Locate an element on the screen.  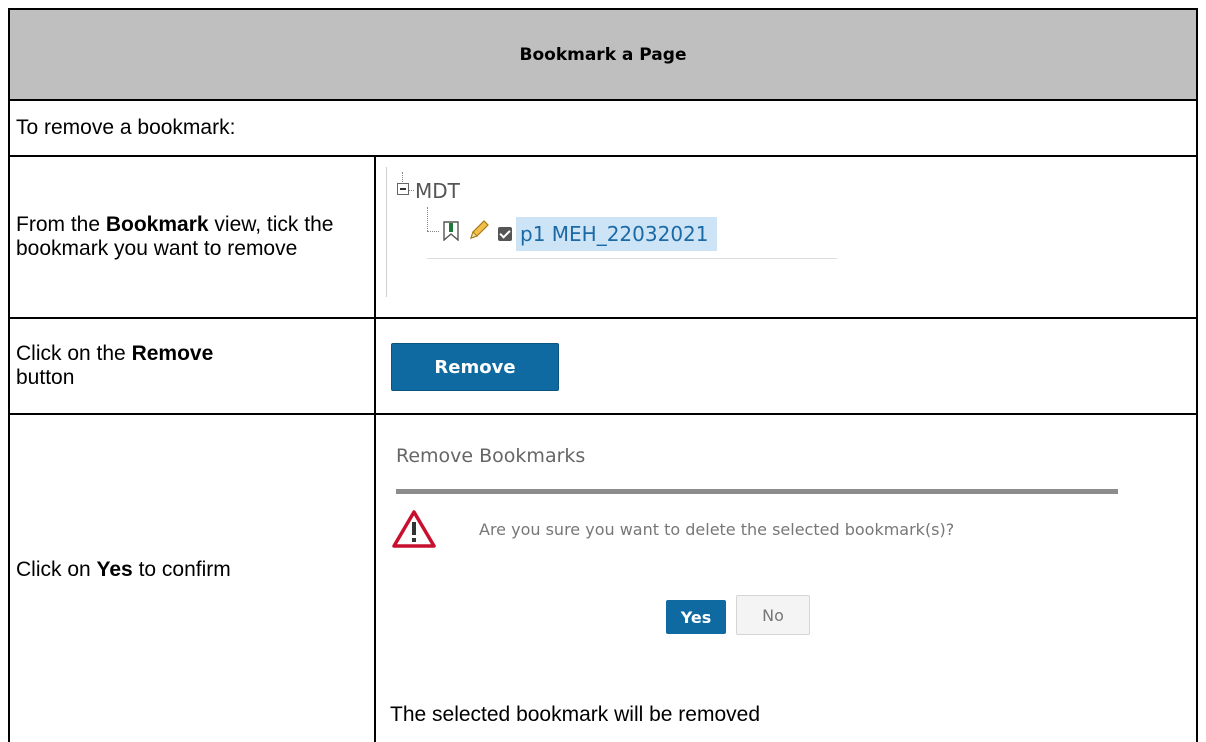
step-row-remove: Click on the Remove button Remove is located at coordinates (603, 367).